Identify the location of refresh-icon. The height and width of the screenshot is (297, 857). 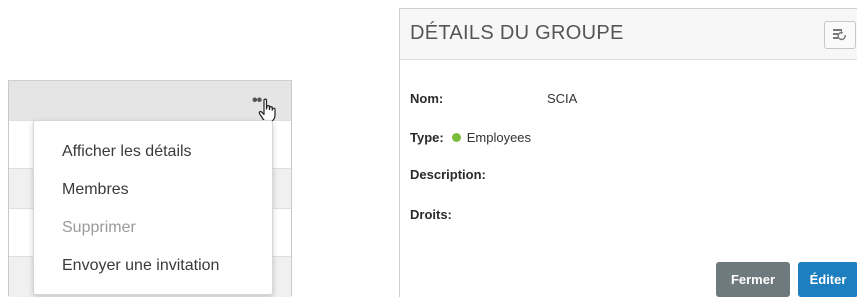
(839, 35).